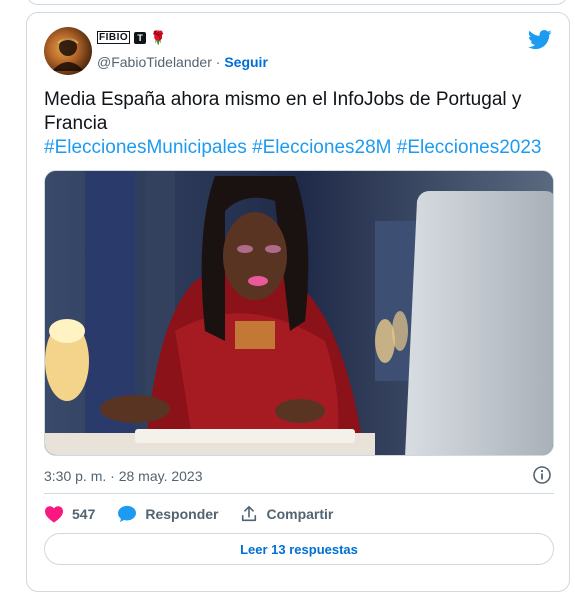 Image resolution: width=575 pixels, height=592 pixels. What do you see at coordinates (321, 147) in the screenshot?
I see `hashtag-link: #Elecciones28M` at bounding box center [321, 147].